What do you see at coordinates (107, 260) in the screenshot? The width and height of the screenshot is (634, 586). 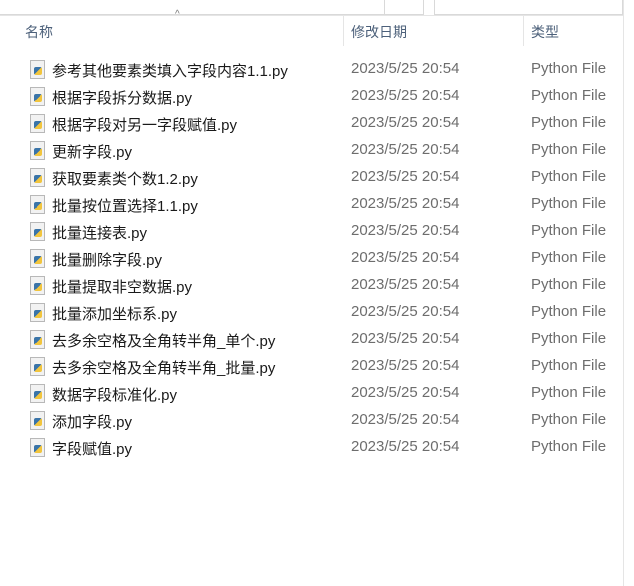 I see `file-name: 批量删除字段.py` at bounding box center [107, 260].